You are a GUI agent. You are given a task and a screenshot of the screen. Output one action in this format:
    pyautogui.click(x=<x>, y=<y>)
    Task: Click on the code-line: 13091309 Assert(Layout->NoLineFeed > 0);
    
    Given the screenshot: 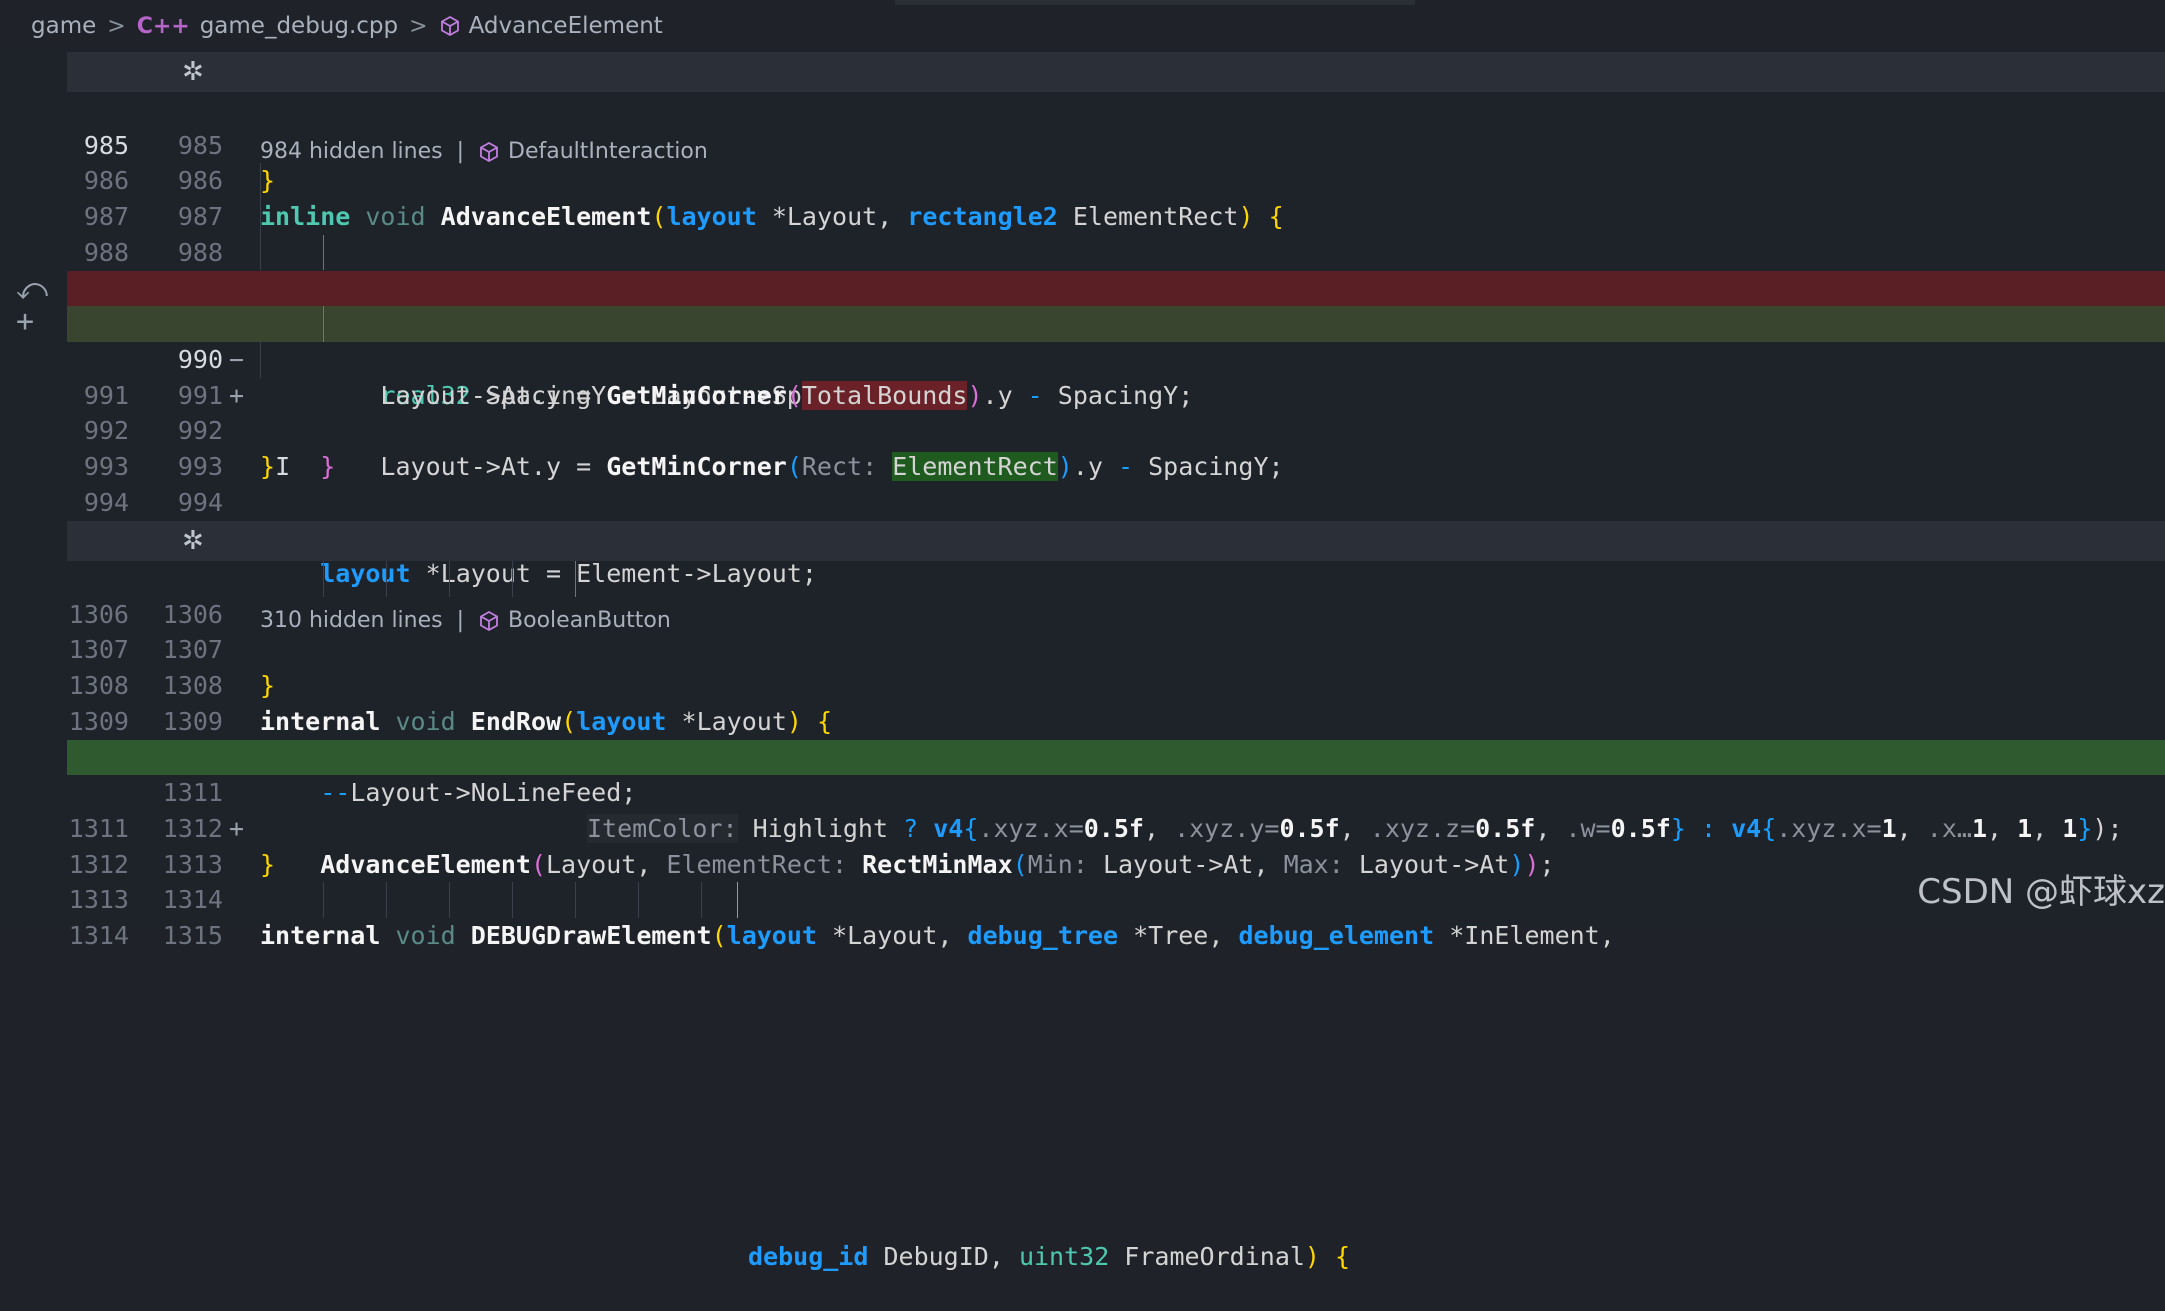 What is the action you would take?
    pyautogui.click(x=1116, y=720)
    